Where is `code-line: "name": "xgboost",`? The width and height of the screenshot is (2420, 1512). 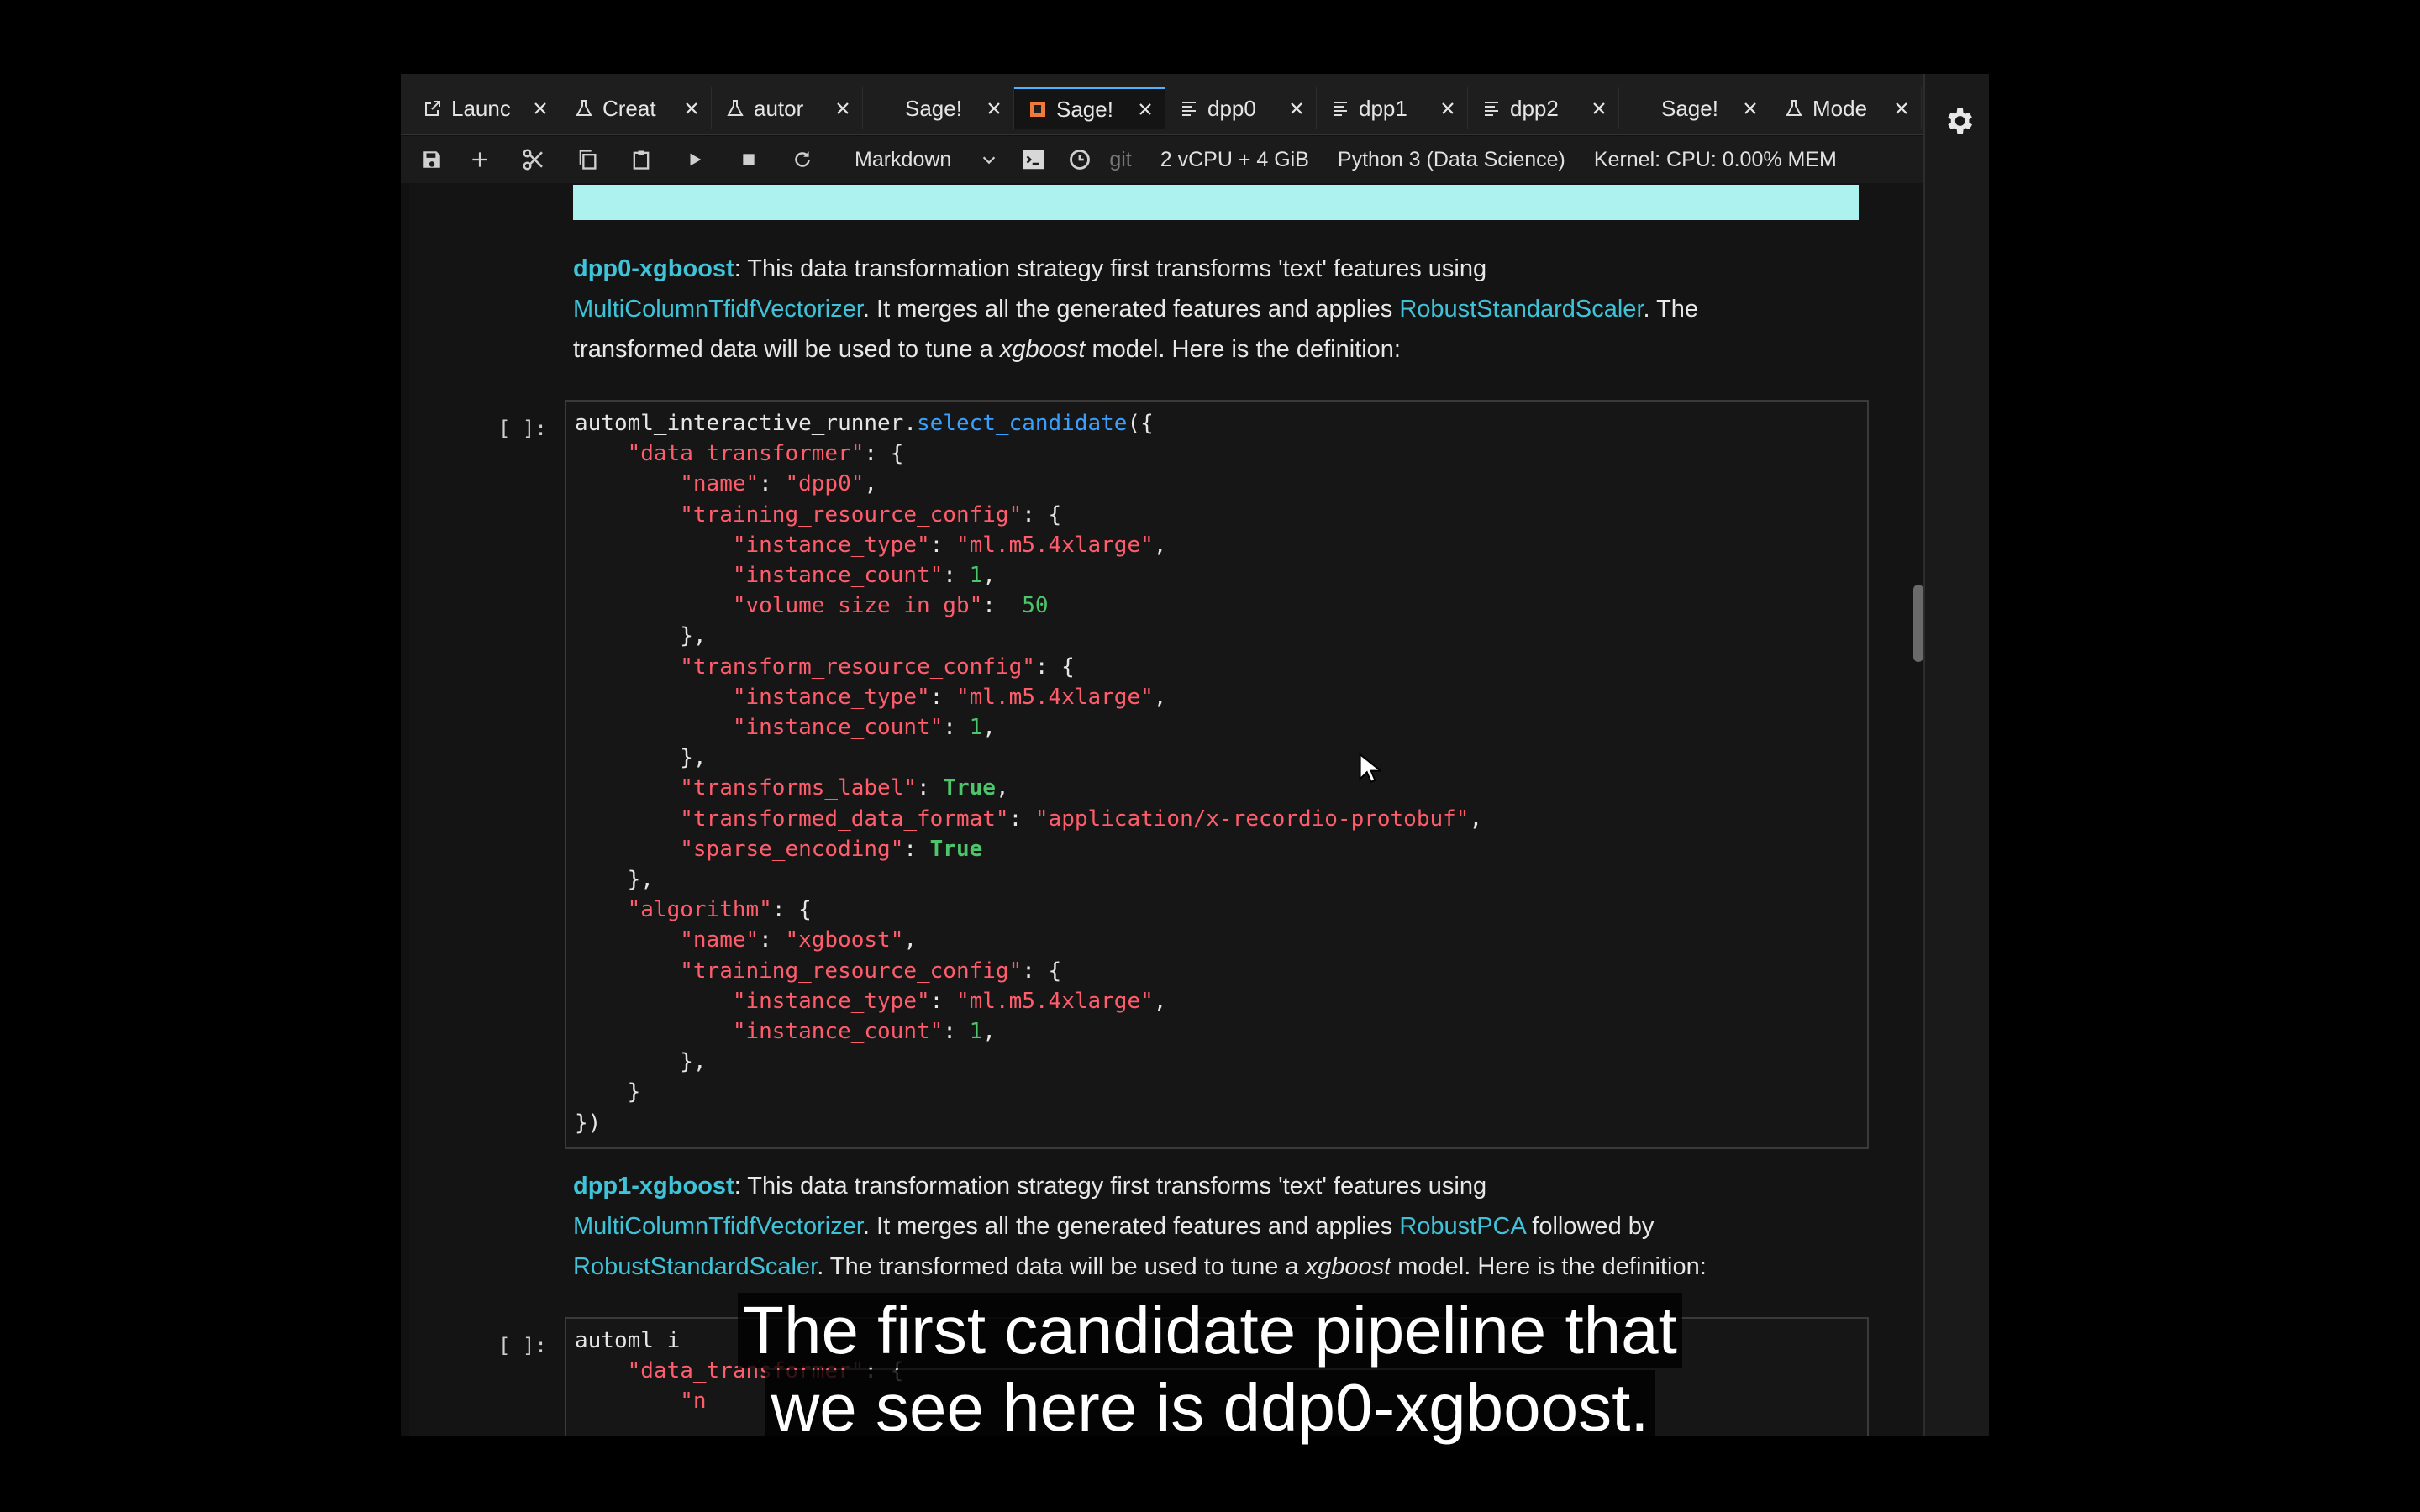 code-line: "name": "xgboost", is located at coordinates (1221, 940).